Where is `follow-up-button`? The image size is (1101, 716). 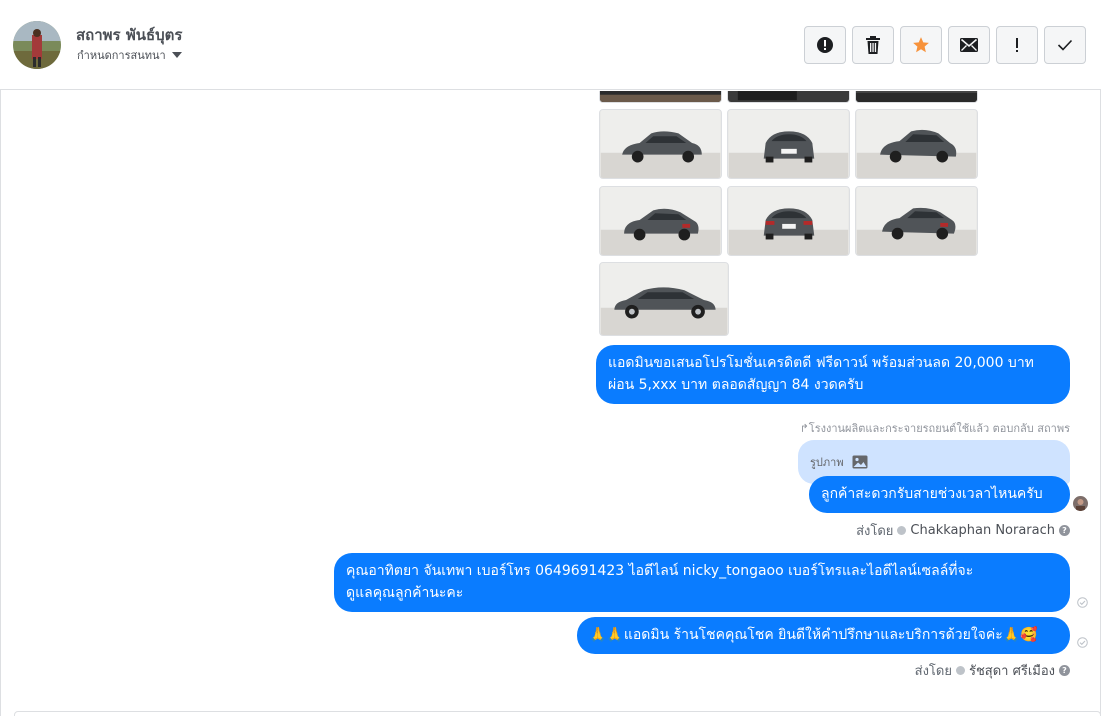 follow-up-button is located at coordinates (1017, 45).